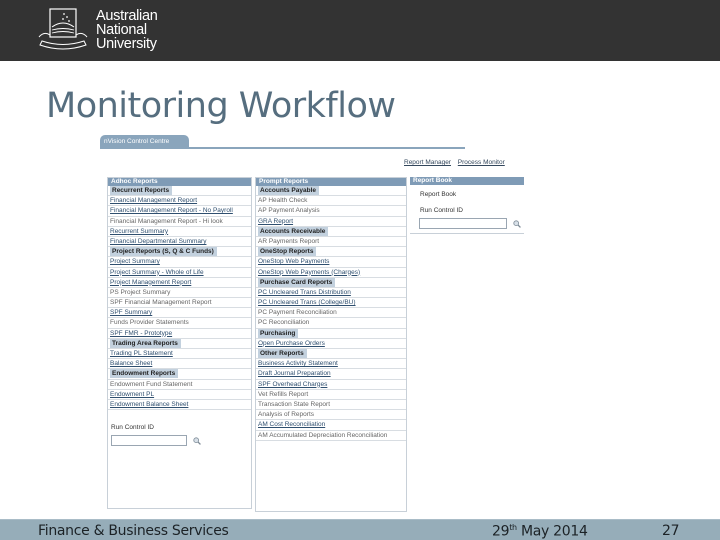  I want to click on date-day: 29, so click(501, 531).